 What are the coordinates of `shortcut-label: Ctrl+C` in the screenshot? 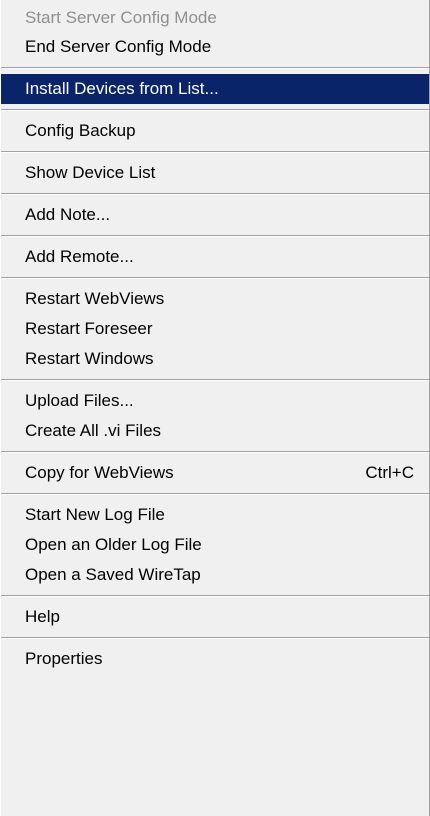 It's located at (389, 472).